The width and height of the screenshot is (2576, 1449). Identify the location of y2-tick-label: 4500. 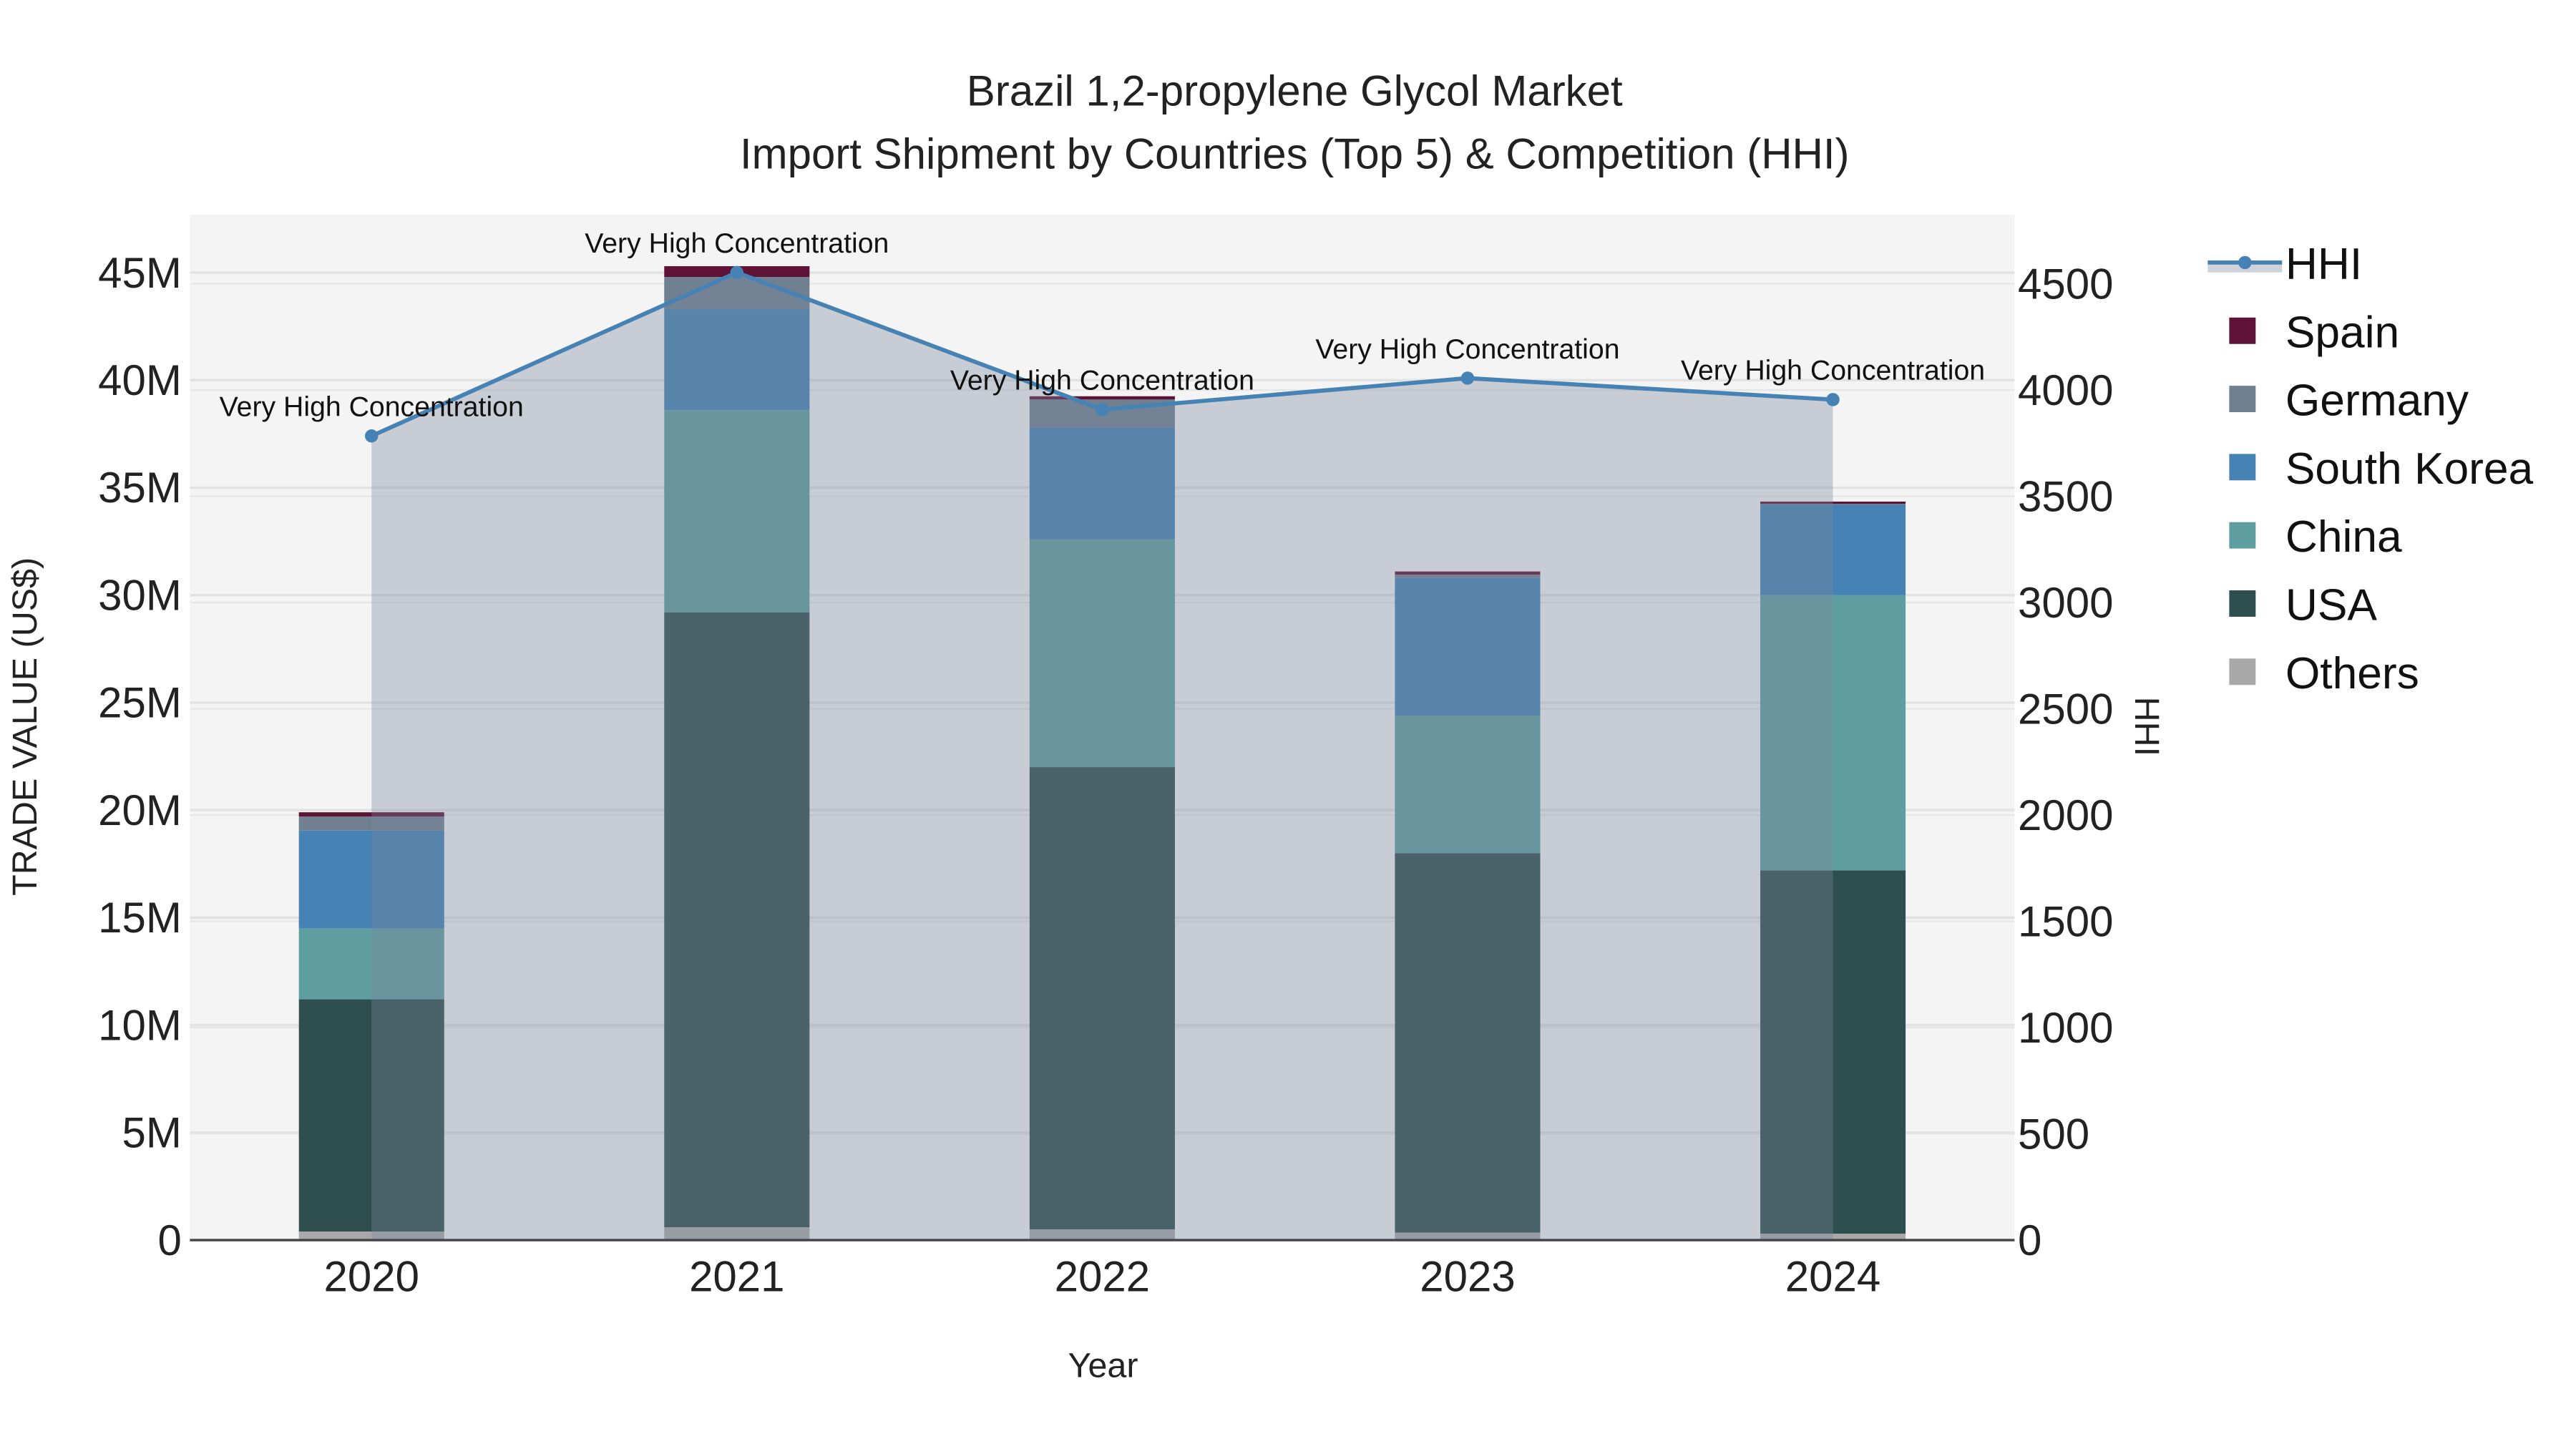
(2065, 284).